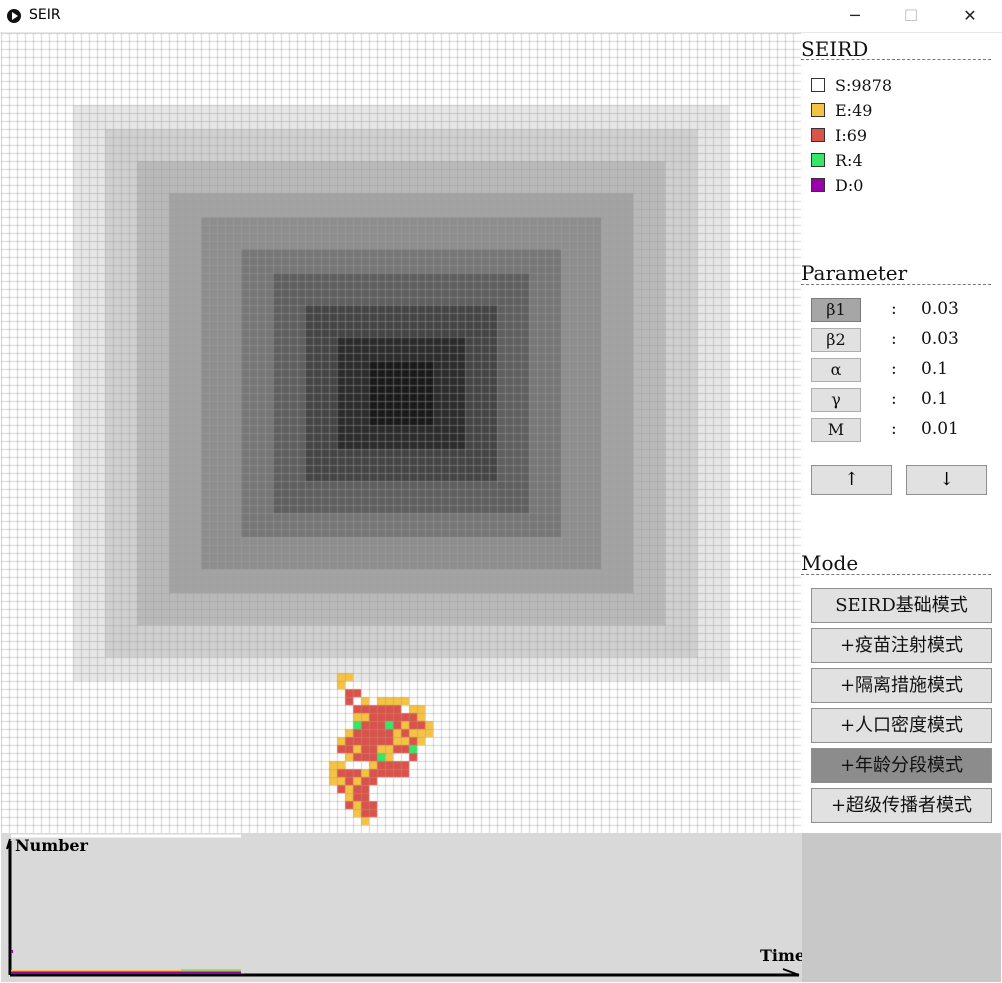  I want to click on param-row-alpha: α : 0.1, so click(903, 370).